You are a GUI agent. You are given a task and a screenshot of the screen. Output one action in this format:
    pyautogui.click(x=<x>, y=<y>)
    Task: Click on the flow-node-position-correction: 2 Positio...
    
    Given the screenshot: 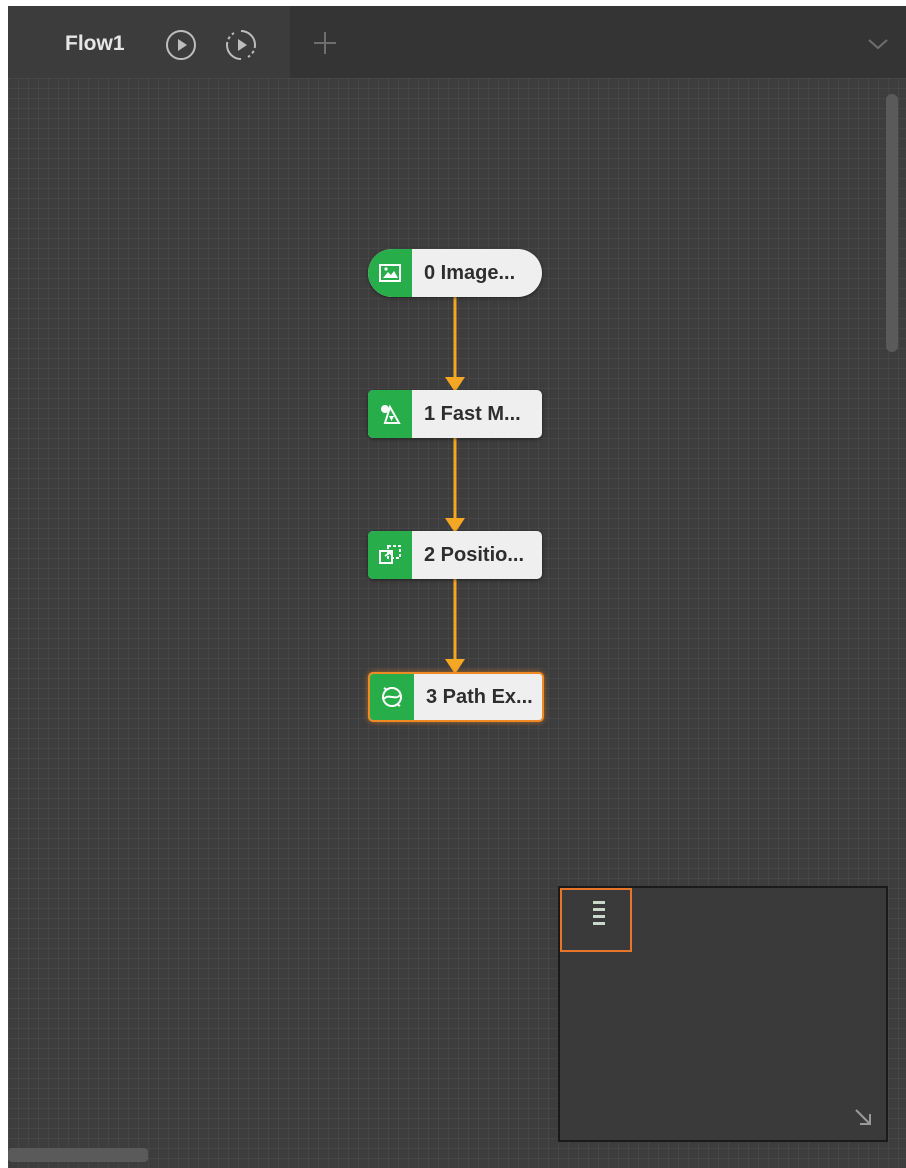 What is the action you would take?
    pyautogui.click(x=455, y=555)
    